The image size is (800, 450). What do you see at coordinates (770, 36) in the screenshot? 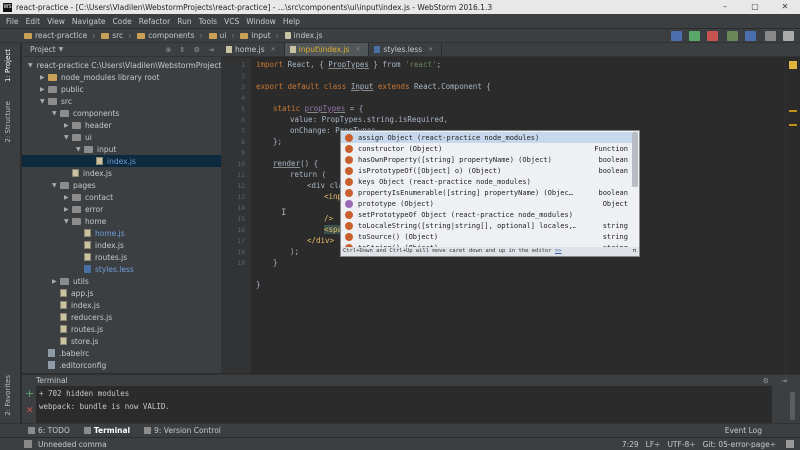
I see `settings-icon` at bounding box center [770, 36].